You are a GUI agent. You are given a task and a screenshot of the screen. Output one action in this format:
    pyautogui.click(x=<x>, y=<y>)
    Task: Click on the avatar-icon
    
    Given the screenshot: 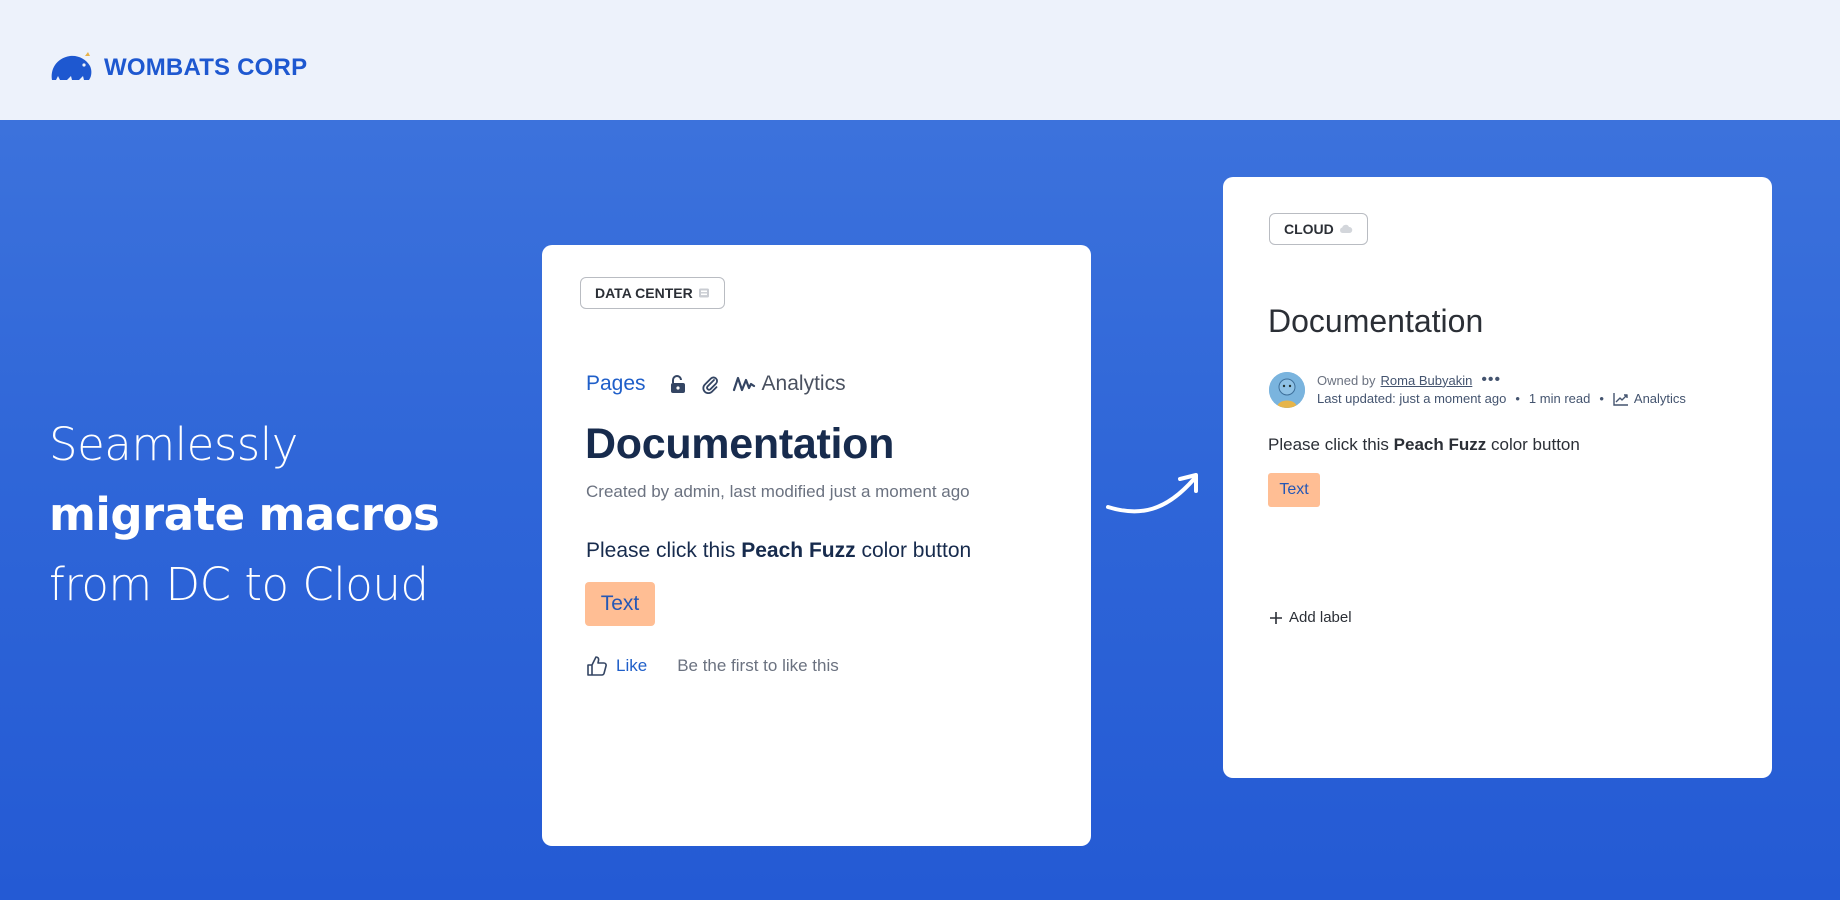 What is the action you would take?
    pyautogui.click(x=1287, y=390)
    